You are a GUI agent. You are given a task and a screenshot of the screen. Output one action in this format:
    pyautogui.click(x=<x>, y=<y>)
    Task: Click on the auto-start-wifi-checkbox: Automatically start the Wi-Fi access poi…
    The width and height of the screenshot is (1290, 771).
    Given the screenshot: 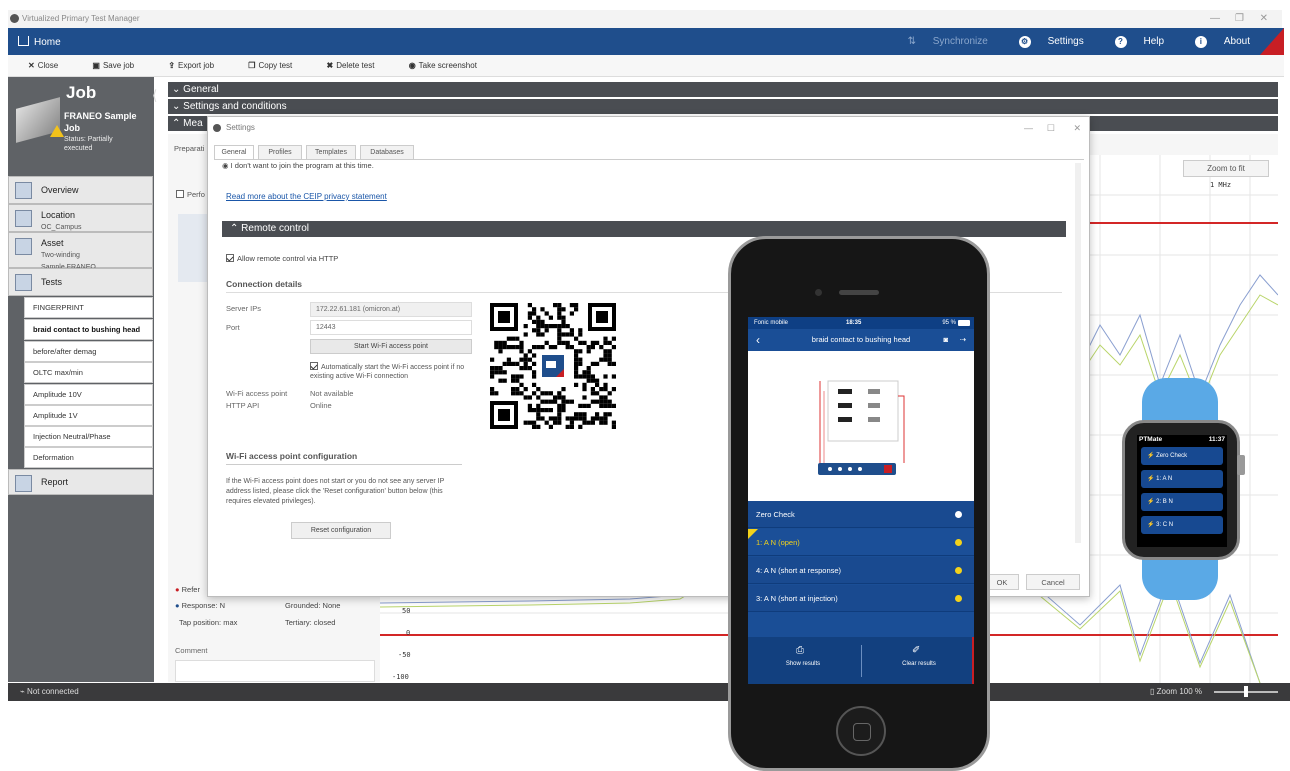 What is the action you would take?
    pyautogui.click(x=397, y=371)
    